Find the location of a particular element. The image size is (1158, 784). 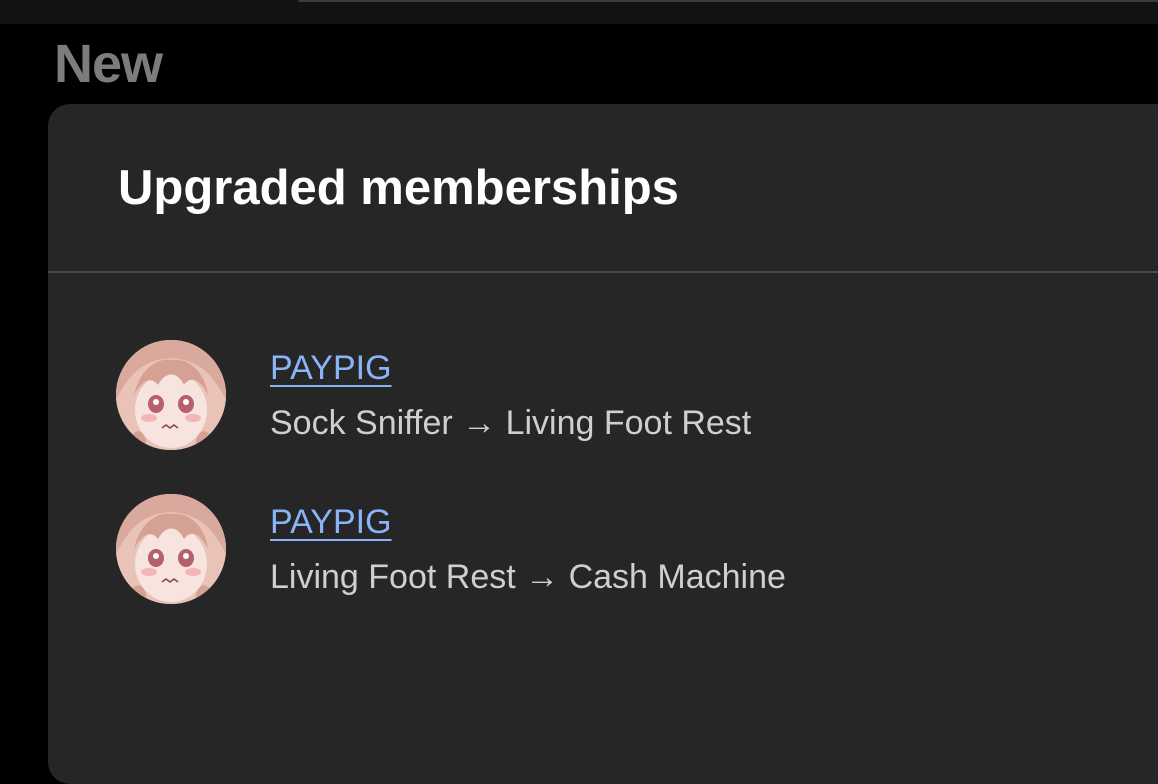

membership-change: Sock Sniffer → Living Foot Rest is located at coordinates (511, 423).